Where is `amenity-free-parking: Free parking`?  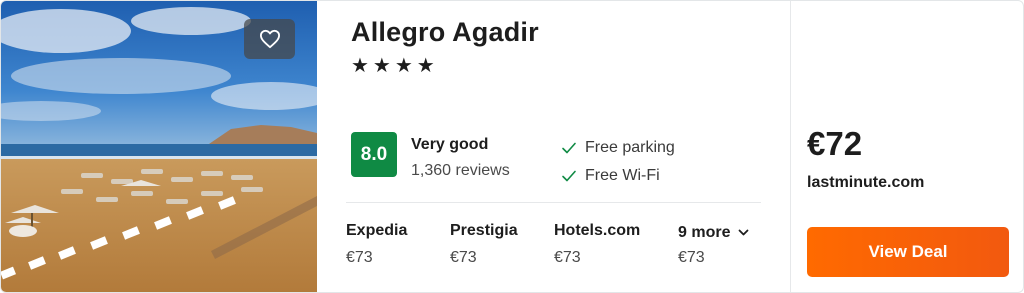
amenity-free-parking: Free parking is located at coordinates (618, 148).